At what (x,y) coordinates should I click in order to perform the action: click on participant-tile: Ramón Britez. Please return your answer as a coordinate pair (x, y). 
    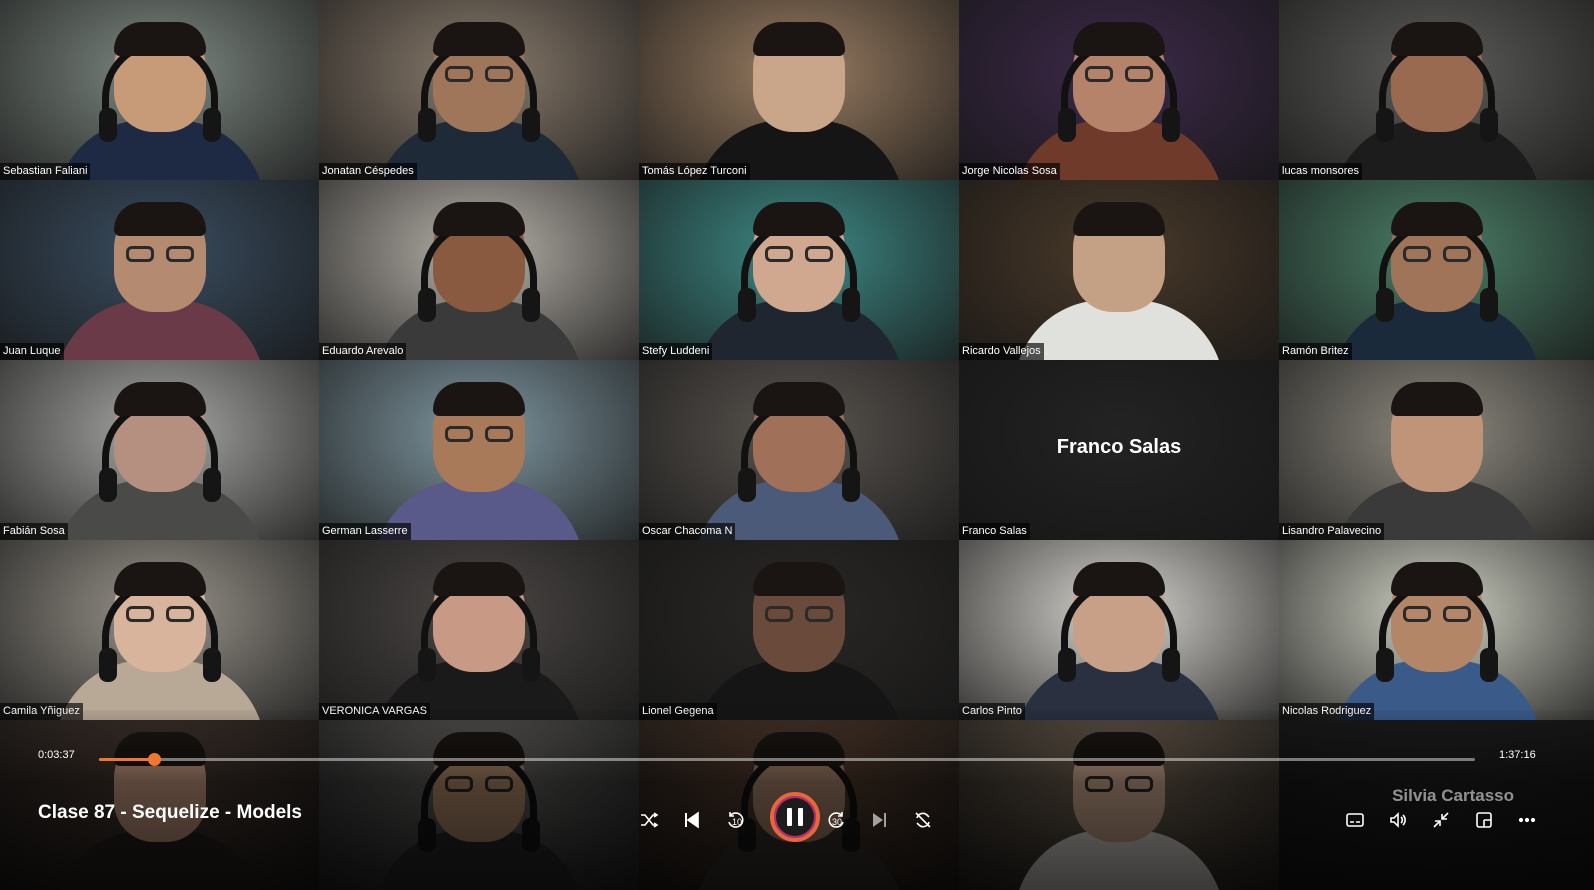
    Looking at the image, I should click on (1436, 270).